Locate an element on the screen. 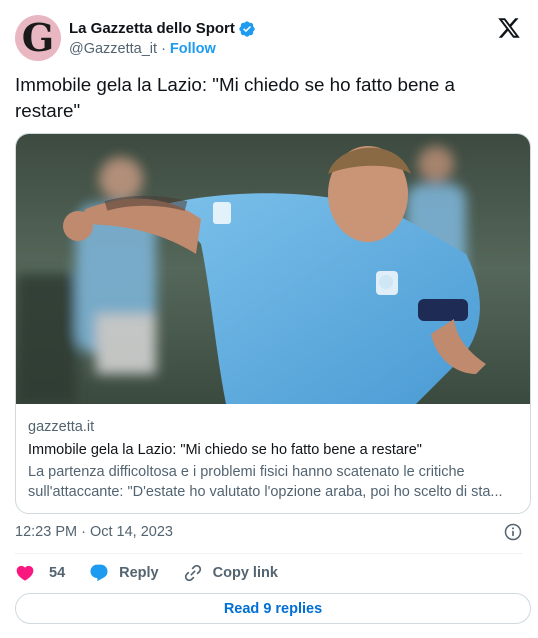 Image resolution: width=538 pixels, height=638 pixels. reply-button: Reply is located at coordinates (124, 573).